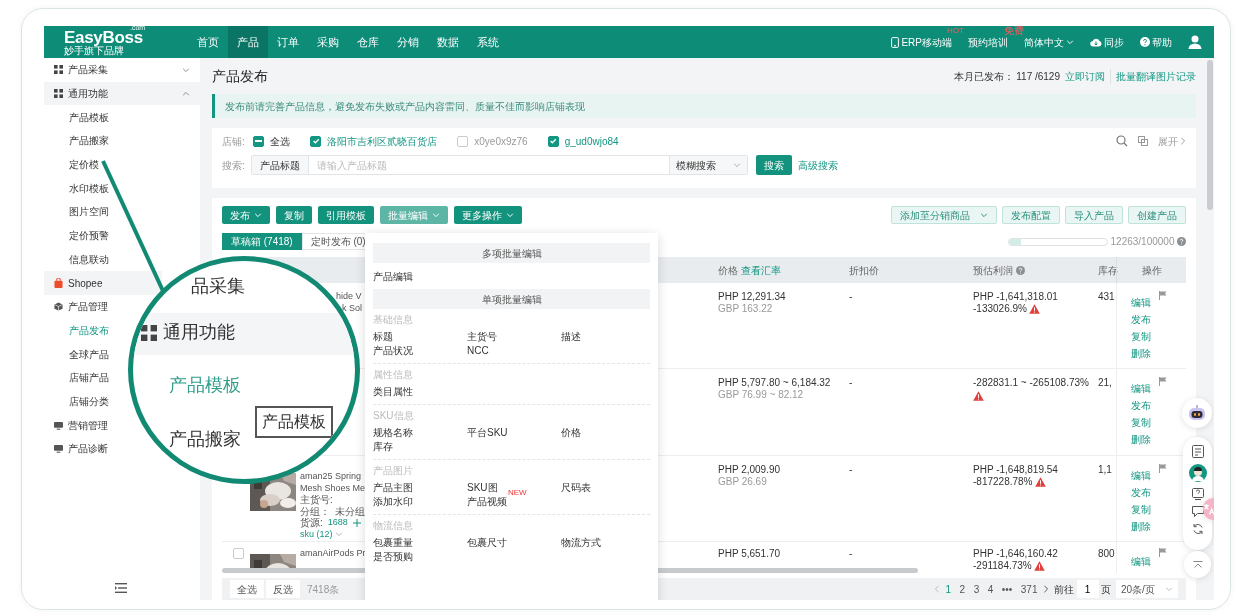  I want to click on select-value: 模糊搜索, so click(695, 165).